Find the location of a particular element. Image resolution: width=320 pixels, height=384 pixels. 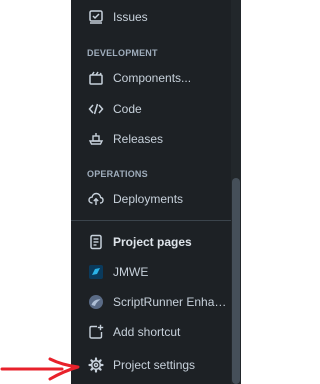

issues-icon is located at coordinates (96, 17).